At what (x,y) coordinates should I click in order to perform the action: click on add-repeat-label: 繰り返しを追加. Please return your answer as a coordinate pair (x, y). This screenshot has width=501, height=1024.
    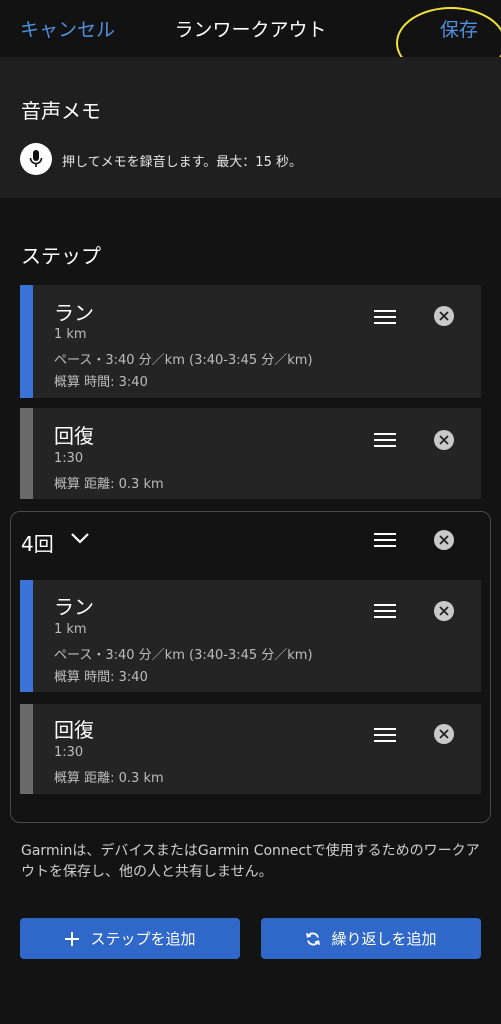
    Looking at the image, I should click on (384, 939).